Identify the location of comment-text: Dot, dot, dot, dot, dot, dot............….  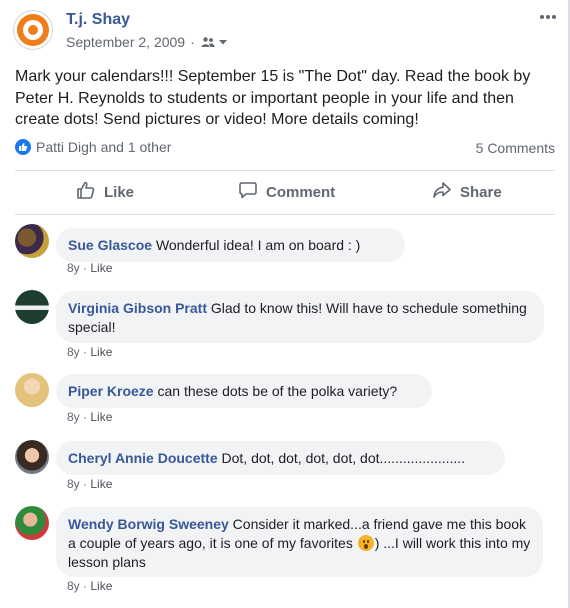
(343, 458).